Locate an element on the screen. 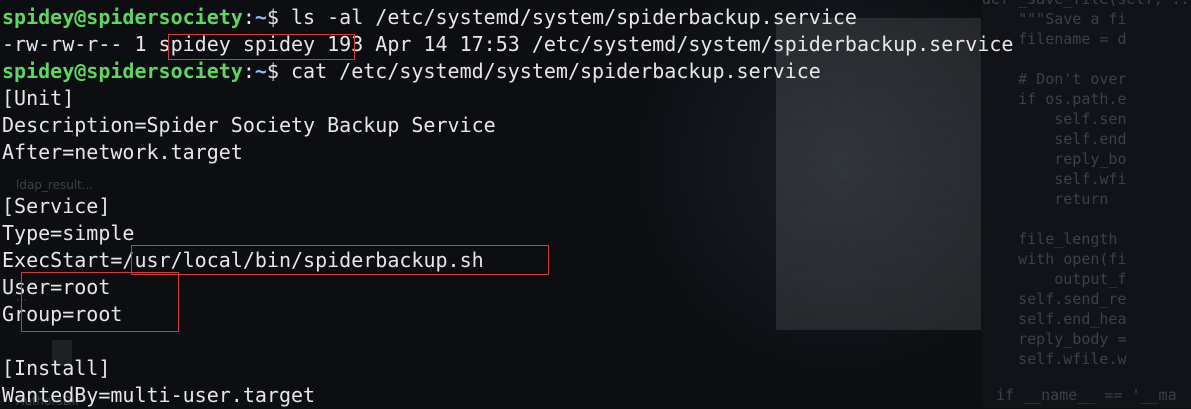 This screenshot has width=1191, height=409. ls-permissions: -rw-rw-r-- 1 is located at coordinates (80, 44).